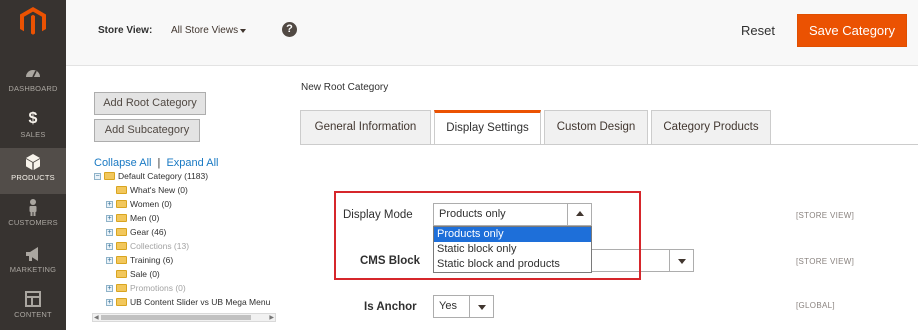 This screenshot has width=918, height=330. What do you see at coordinates (487, 235) in the screenshot?
I see `highlight-box` at bounding box center [487, 235].